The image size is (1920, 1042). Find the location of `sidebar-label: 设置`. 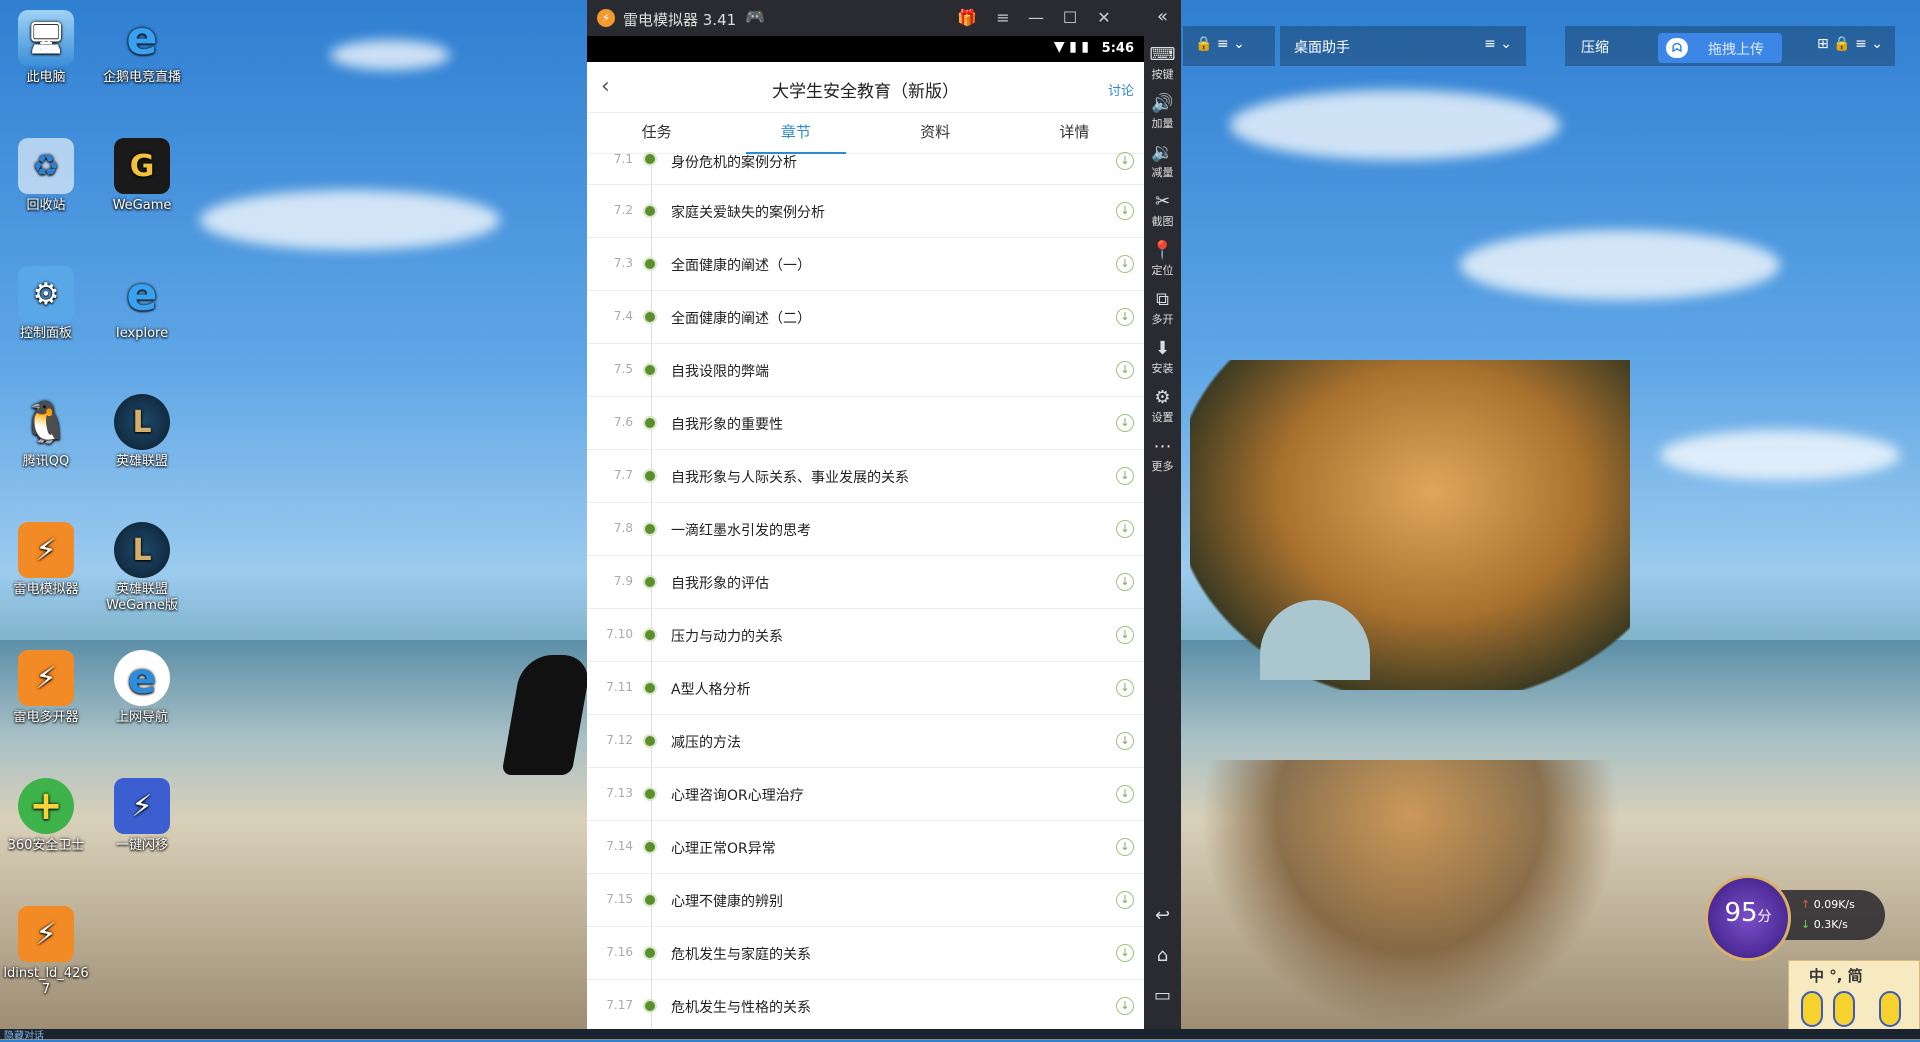

sidebar-label: 设置 is located at coordinates (1162, 417).